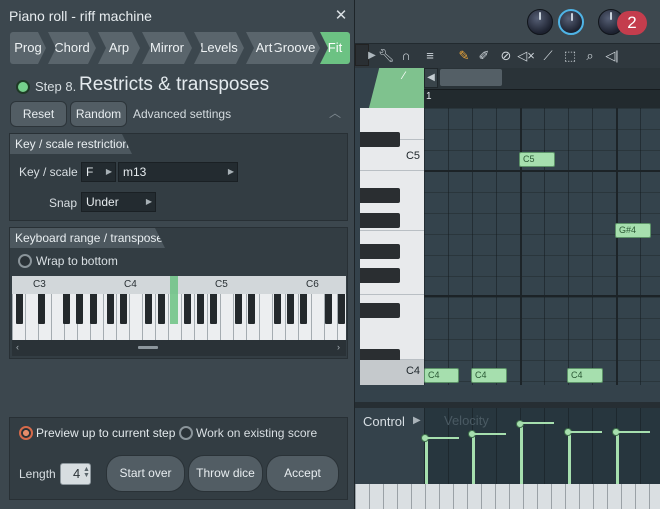 This screenshot has height=509, width=660. I want to click on piano-keyboard: C5 C4, so click(392, 246).